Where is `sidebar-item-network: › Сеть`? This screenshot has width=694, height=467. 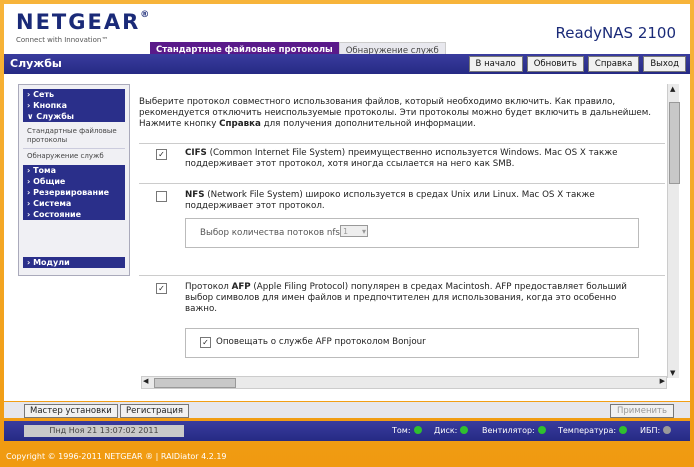 sidebar-item-network: › Сеть is located at coordinates (74, 94).